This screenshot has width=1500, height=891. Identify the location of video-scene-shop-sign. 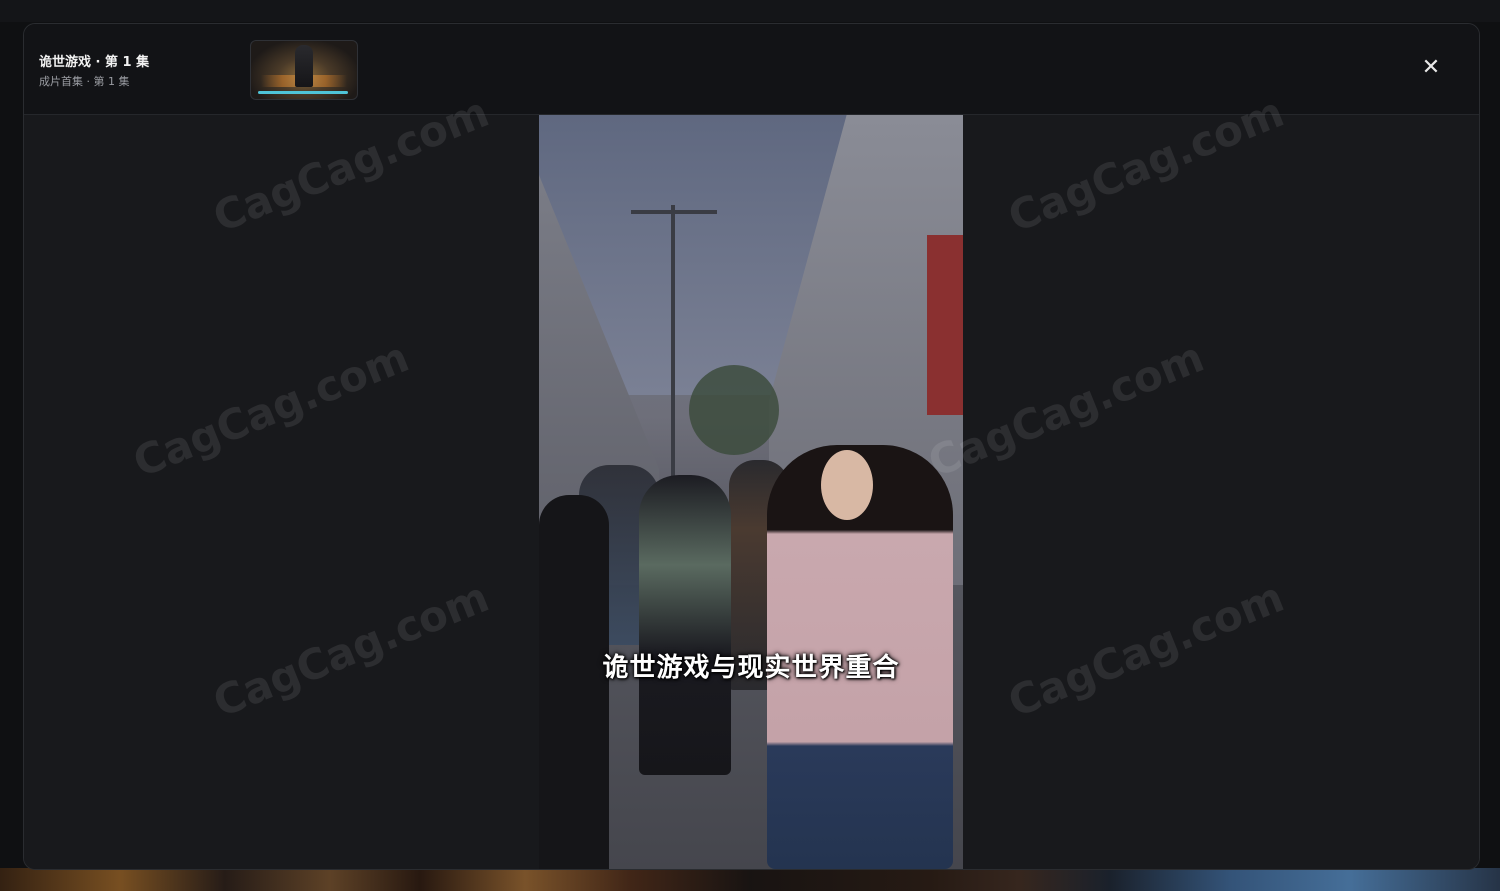
(945, 325).